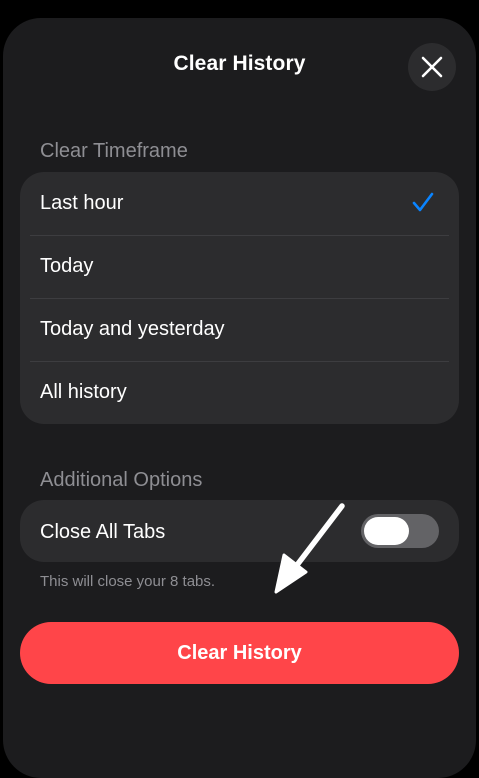 The width and height of the screenshot is (479, 778). What do you see at coordinates (239, 329) in the screenshot?
I see `timeframe-option-today-and-yesterday: Today and yesterday` at bounding box center [239, 329].